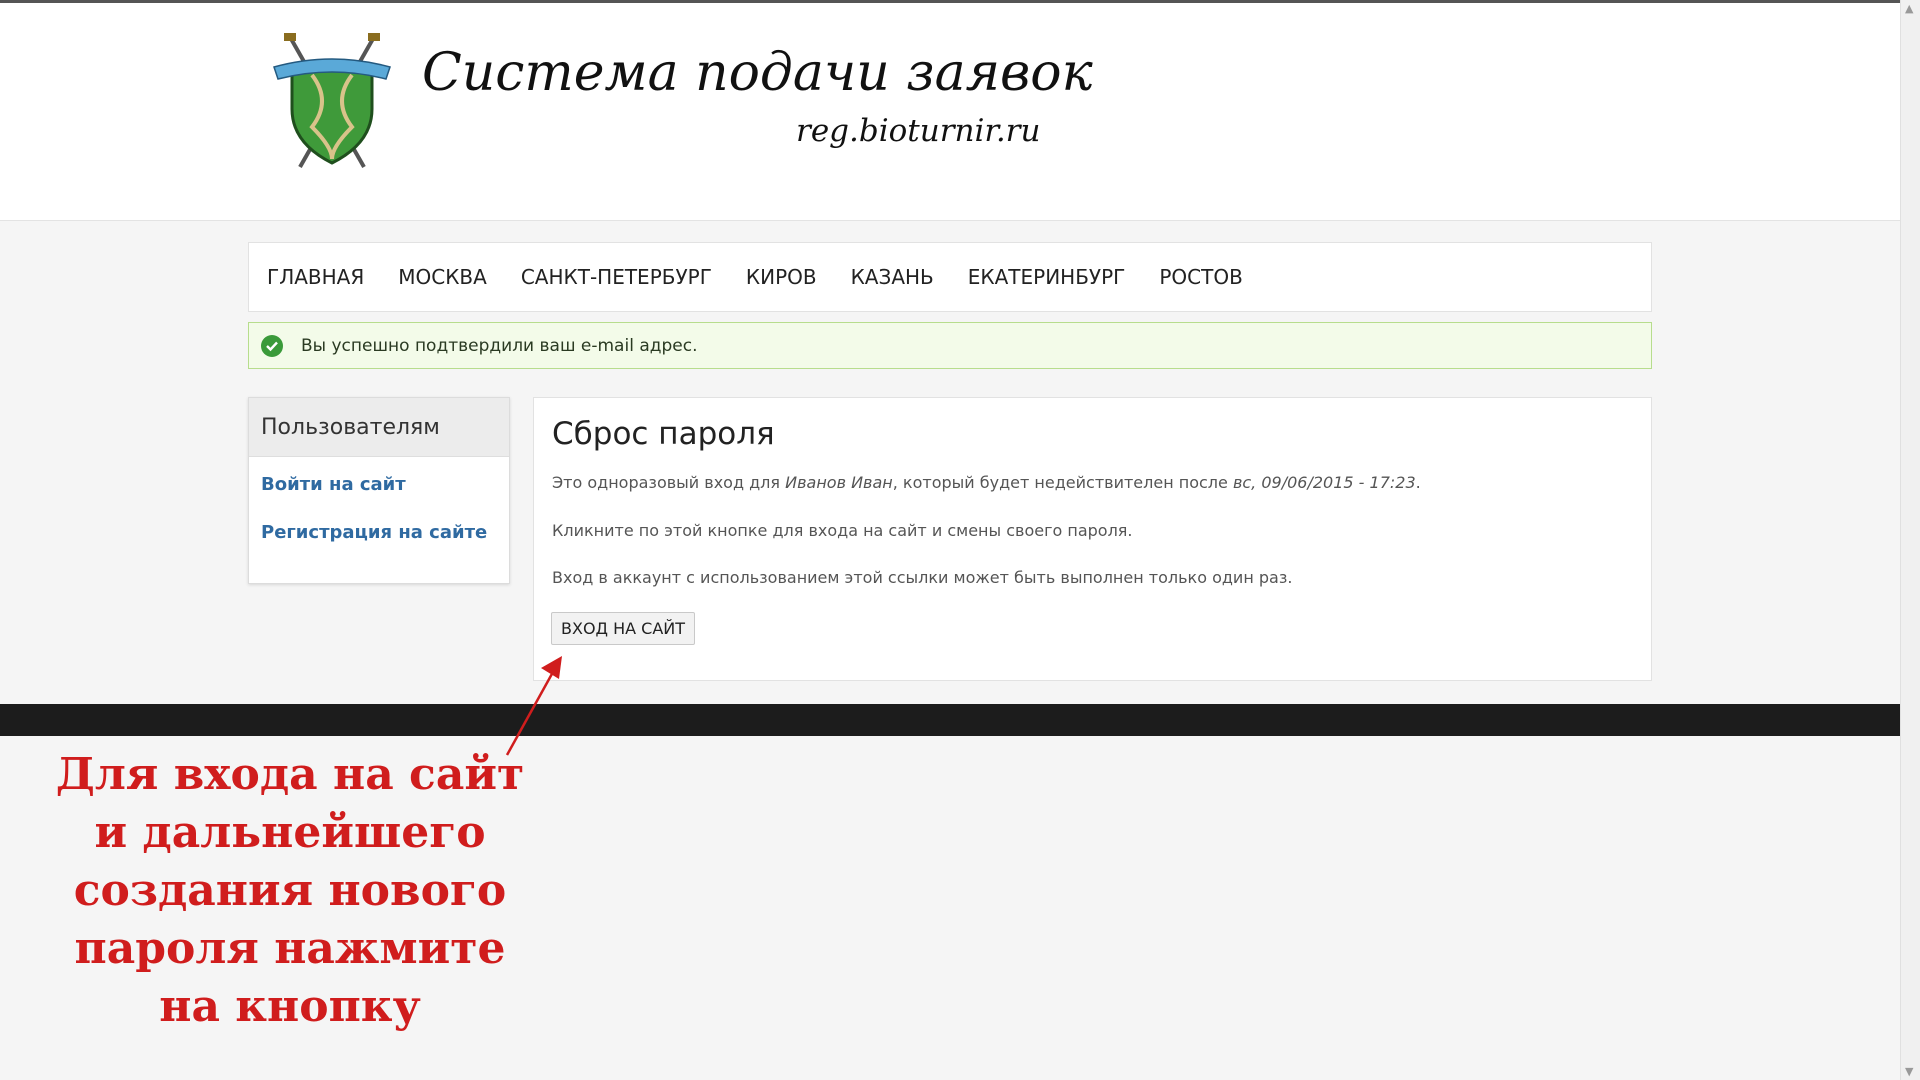 The width and height of the screenshot is (1920, 1080). Describe the element at coordinates (839, 482) in the screenshot. I see `username: Иванов Иван` at that location.